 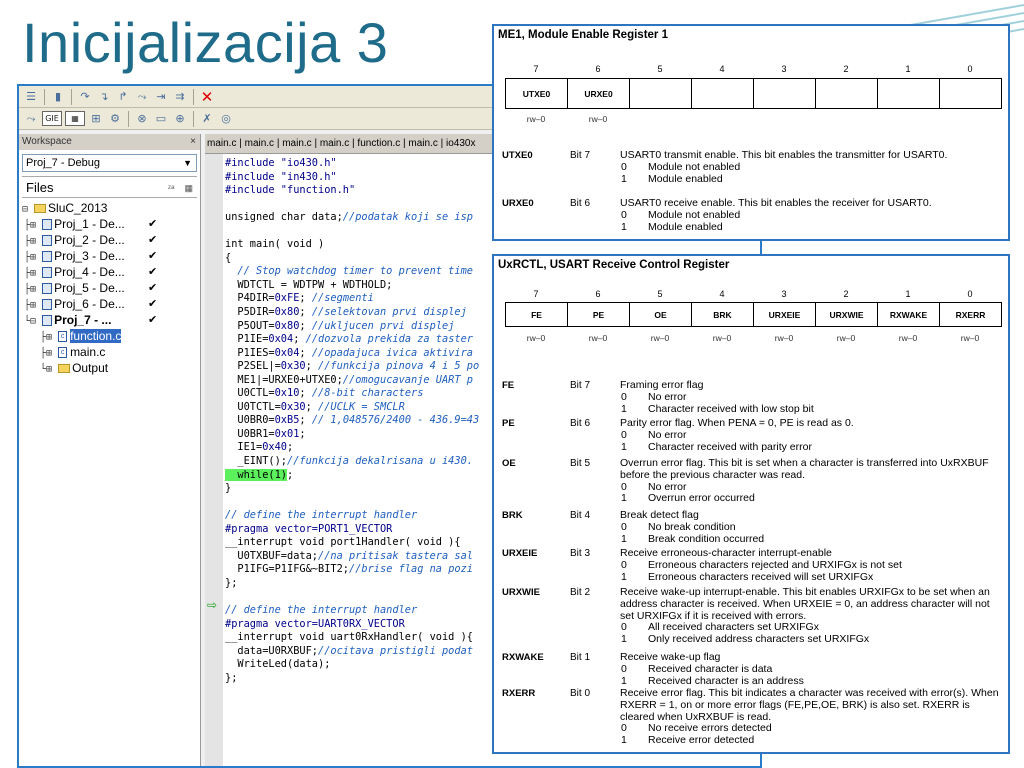 What do you see at coordinates (153, 256) in the screenshot?
I see `checkmark-icon: ✔` at bounding box center [153, 256].